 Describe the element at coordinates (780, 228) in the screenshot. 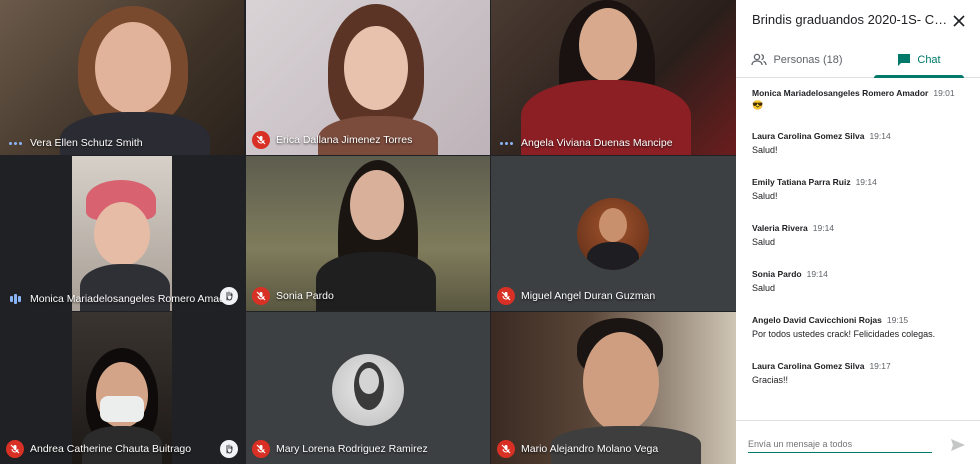

I see `chat-sender: Valeria Rivera` at that location.